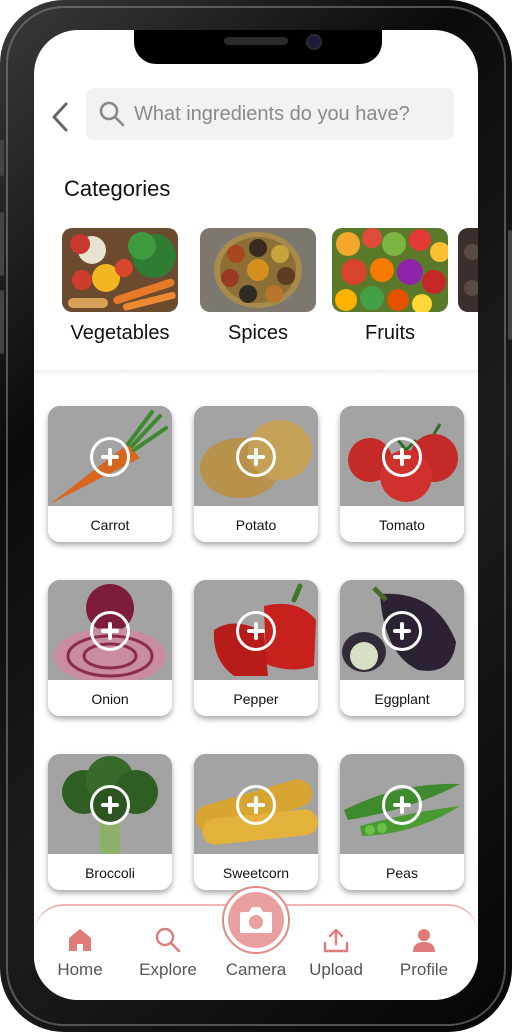 Image resolution: width=512 pixels, height=1032 pixels. Describe the element at coordinates (256, 698) in the screenshot. I see `ingredient-label: Pepper` at that location.